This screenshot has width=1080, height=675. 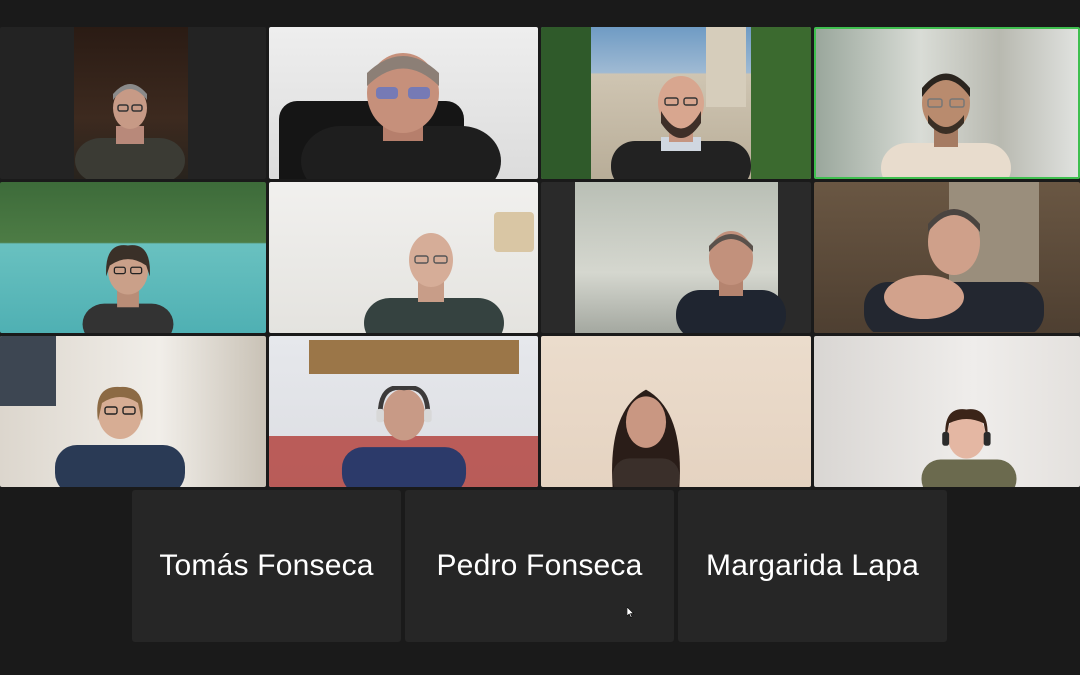 I want to click on participant-name-tile: Margarida Lapa, so click(x=812, y=566).